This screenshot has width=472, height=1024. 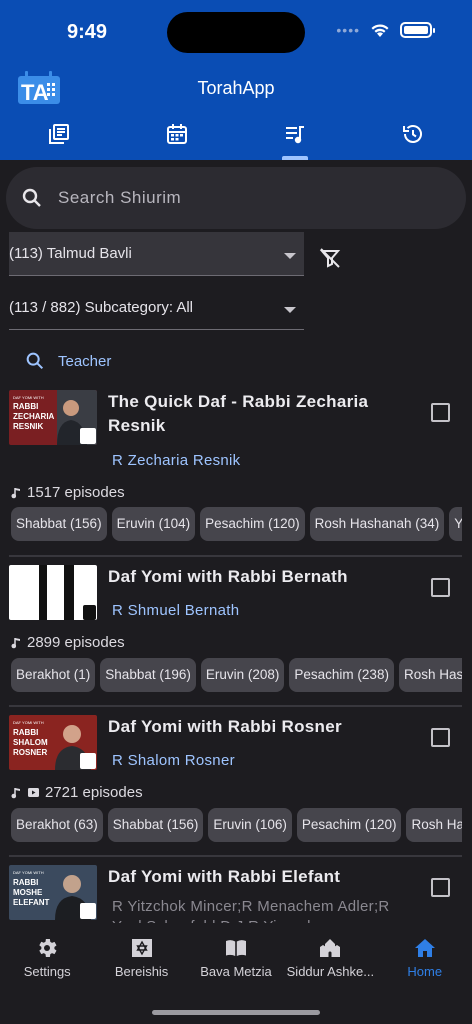 What do you see at coordinates (224, 876) in the screenshot?
I see `shiur-title: Daf Yomi with Rabbi Elefant` at bounding box center [224, 876].